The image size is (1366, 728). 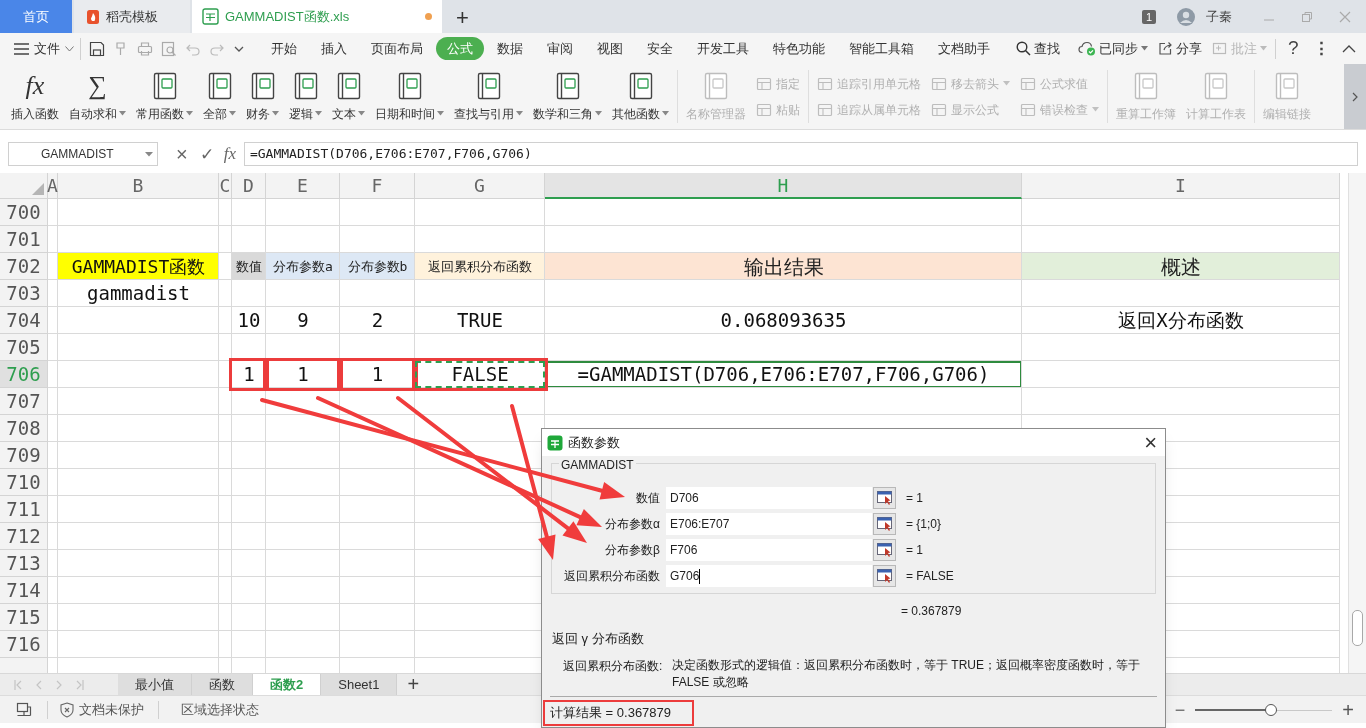 I want to click on search-button: 查找, so click(x=1038, y=48).